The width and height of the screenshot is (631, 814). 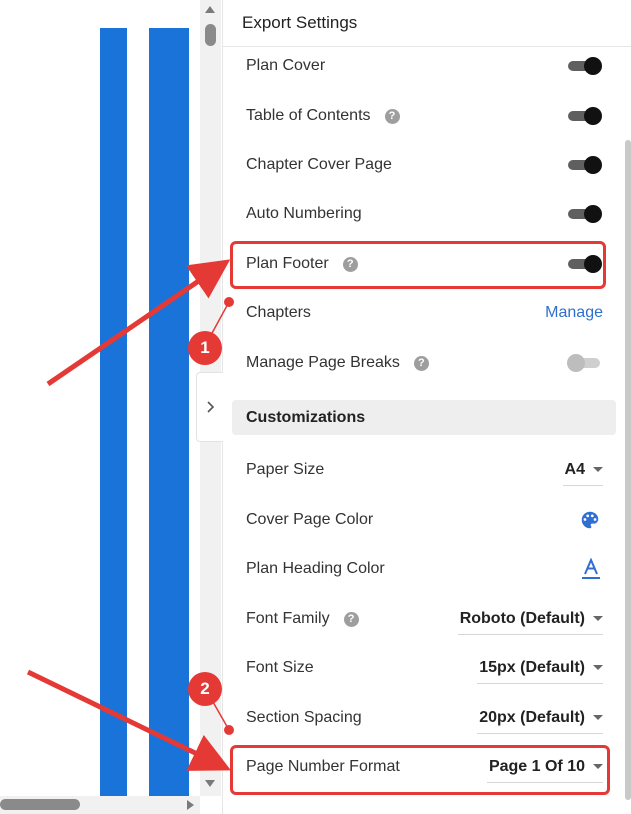 I want to click on scroll-right-arrow-icon, so click(x=190, y=805).